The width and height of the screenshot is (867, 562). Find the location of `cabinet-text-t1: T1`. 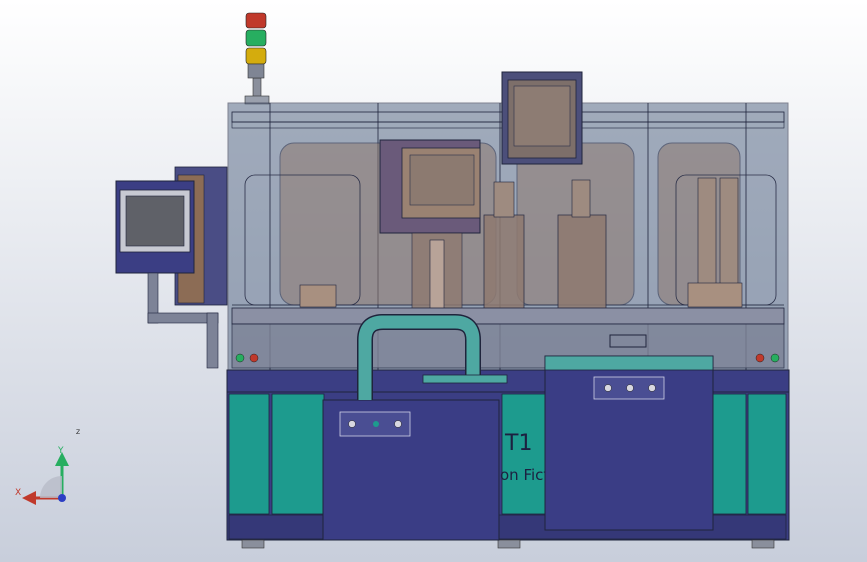

cabinet-text-t1: T1 is located at coordinates (518, 443).